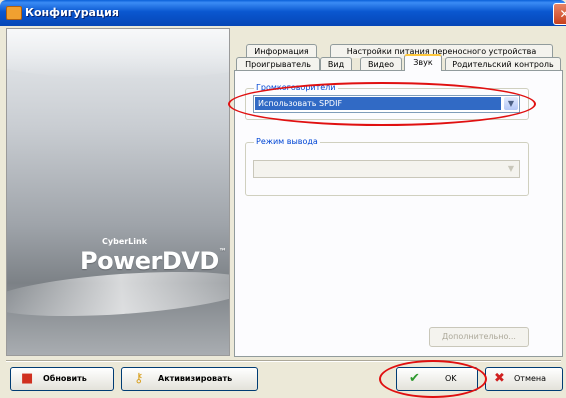  I want to click on close-icon: ✖, so click(499, 378).